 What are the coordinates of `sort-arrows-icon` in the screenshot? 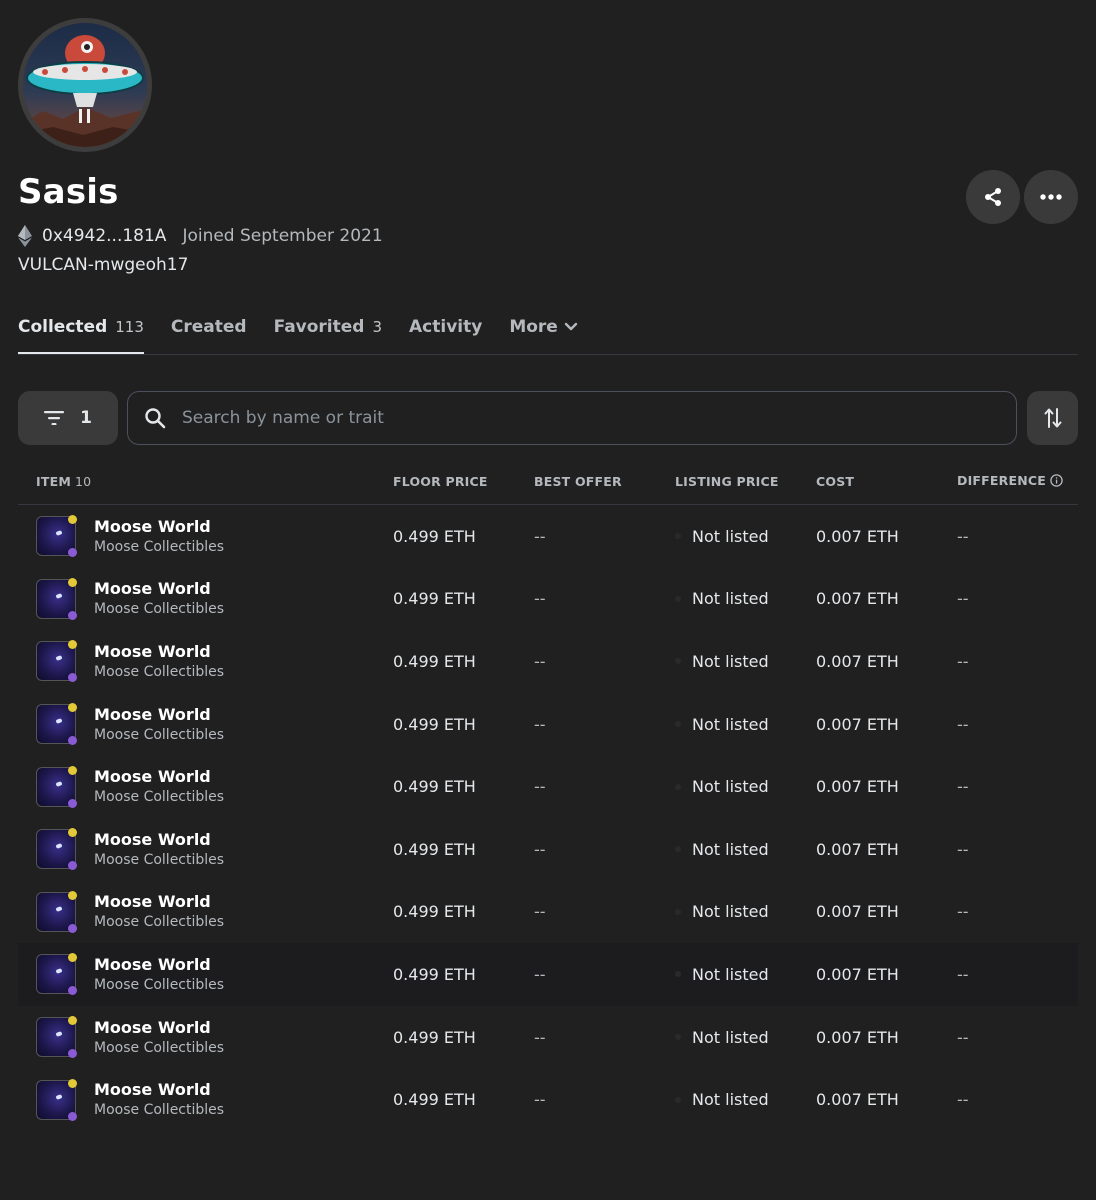 It's located at (1052, 418).